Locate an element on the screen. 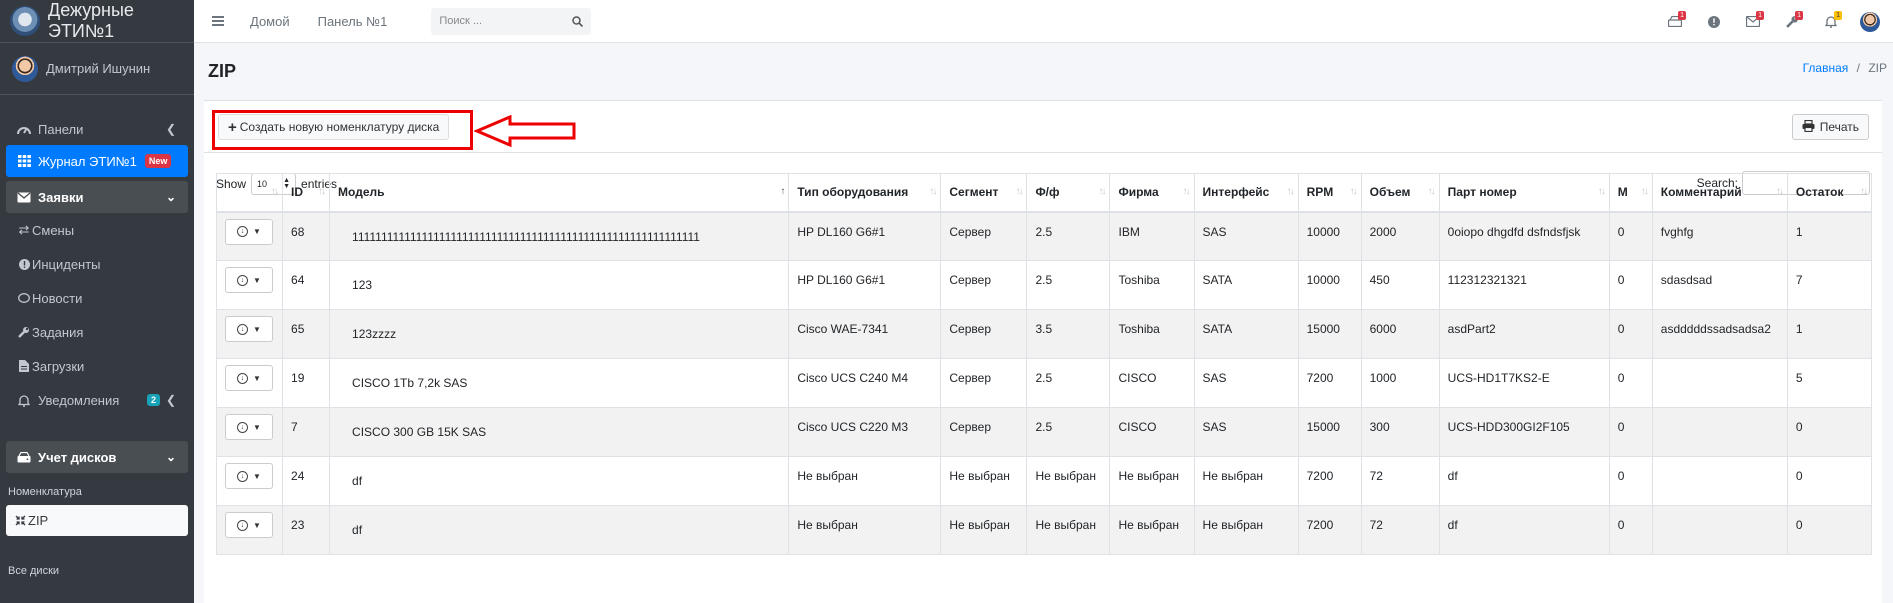  sidebar-item-downloads: Загрузки is located at coordinates (97, 366).